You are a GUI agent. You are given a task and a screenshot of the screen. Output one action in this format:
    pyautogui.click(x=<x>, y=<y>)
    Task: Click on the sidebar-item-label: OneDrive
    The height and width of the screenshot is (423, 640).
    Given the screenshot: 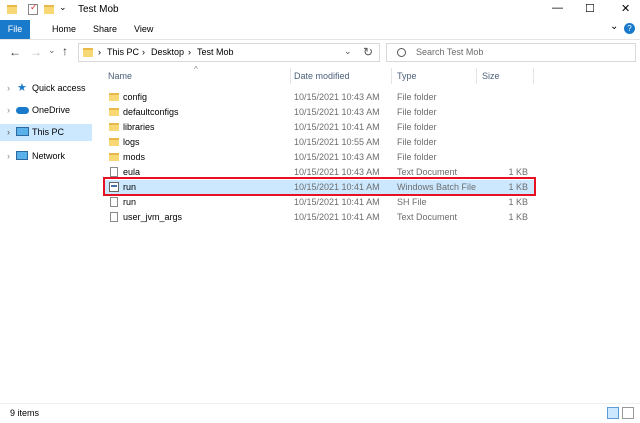 What is the action you would take?
    pyautogui.click(x=51, y=110)
    